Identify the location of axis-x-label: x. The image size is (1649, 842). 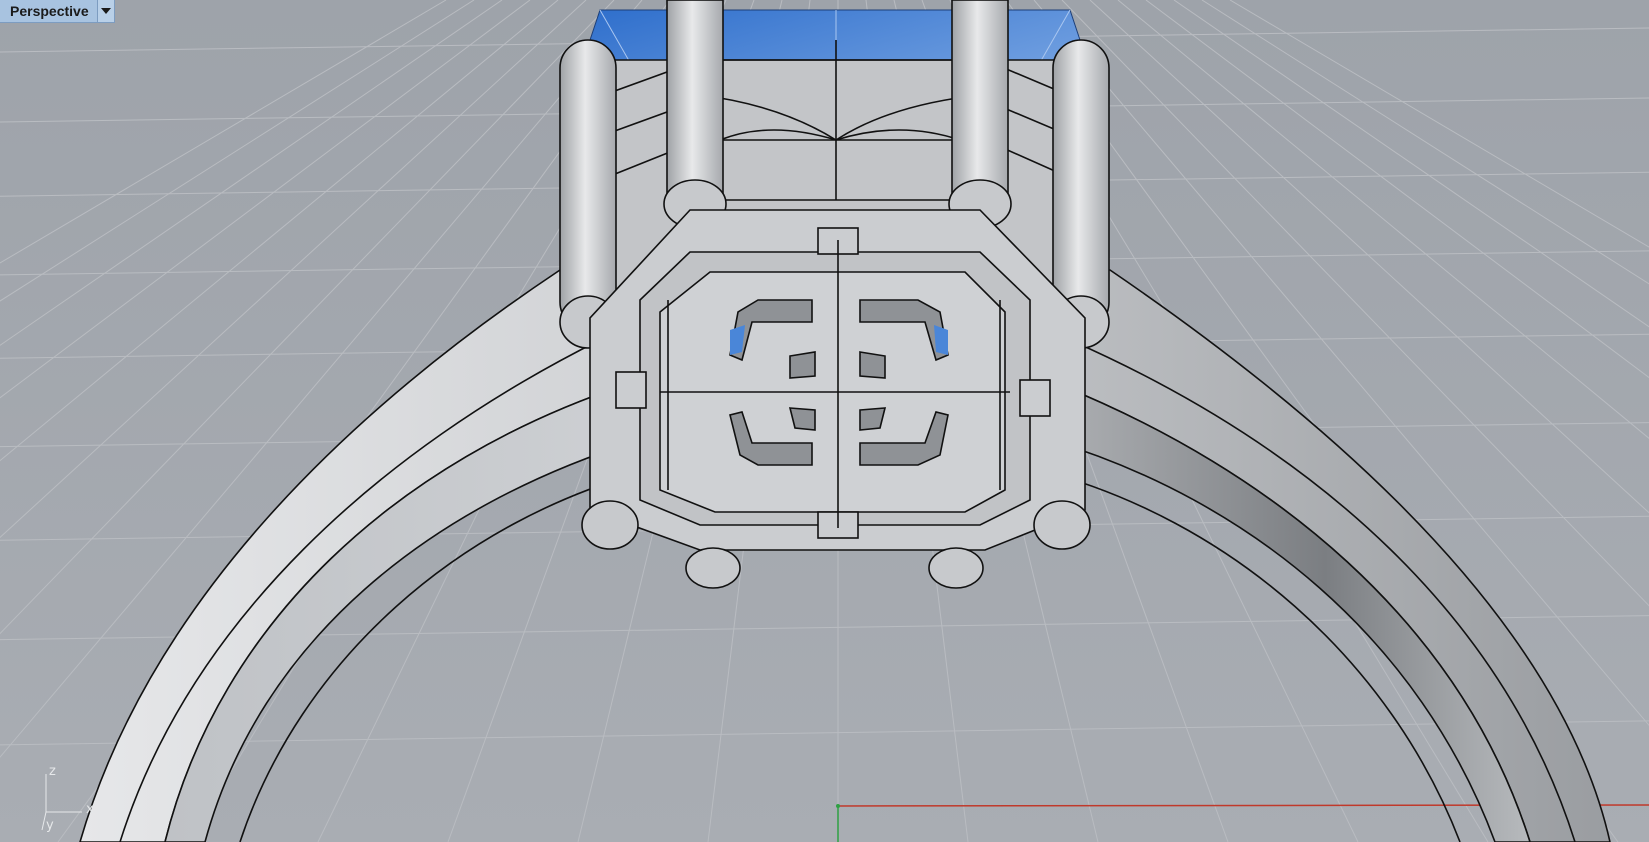
(90, 809).